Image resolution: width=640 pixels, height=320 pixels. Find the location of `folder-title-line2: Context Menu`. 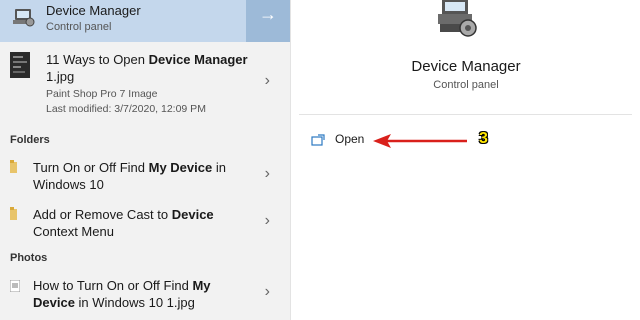

folder-title-line2: Context Menu is located at coordinates (73, 231).